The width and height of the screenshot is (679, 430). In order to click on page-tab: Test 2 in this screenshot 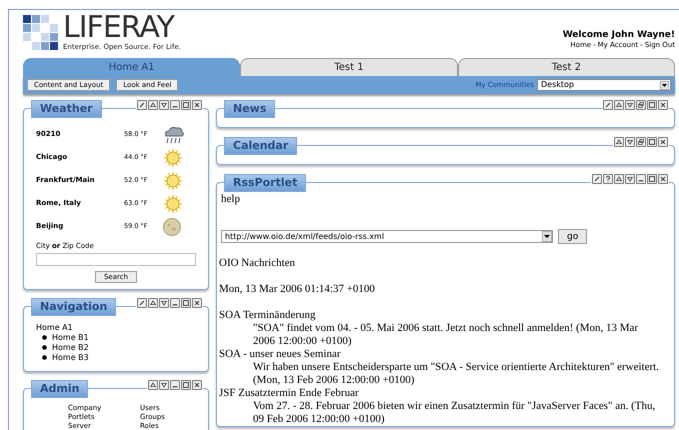, I will do `click(566, 67)`.